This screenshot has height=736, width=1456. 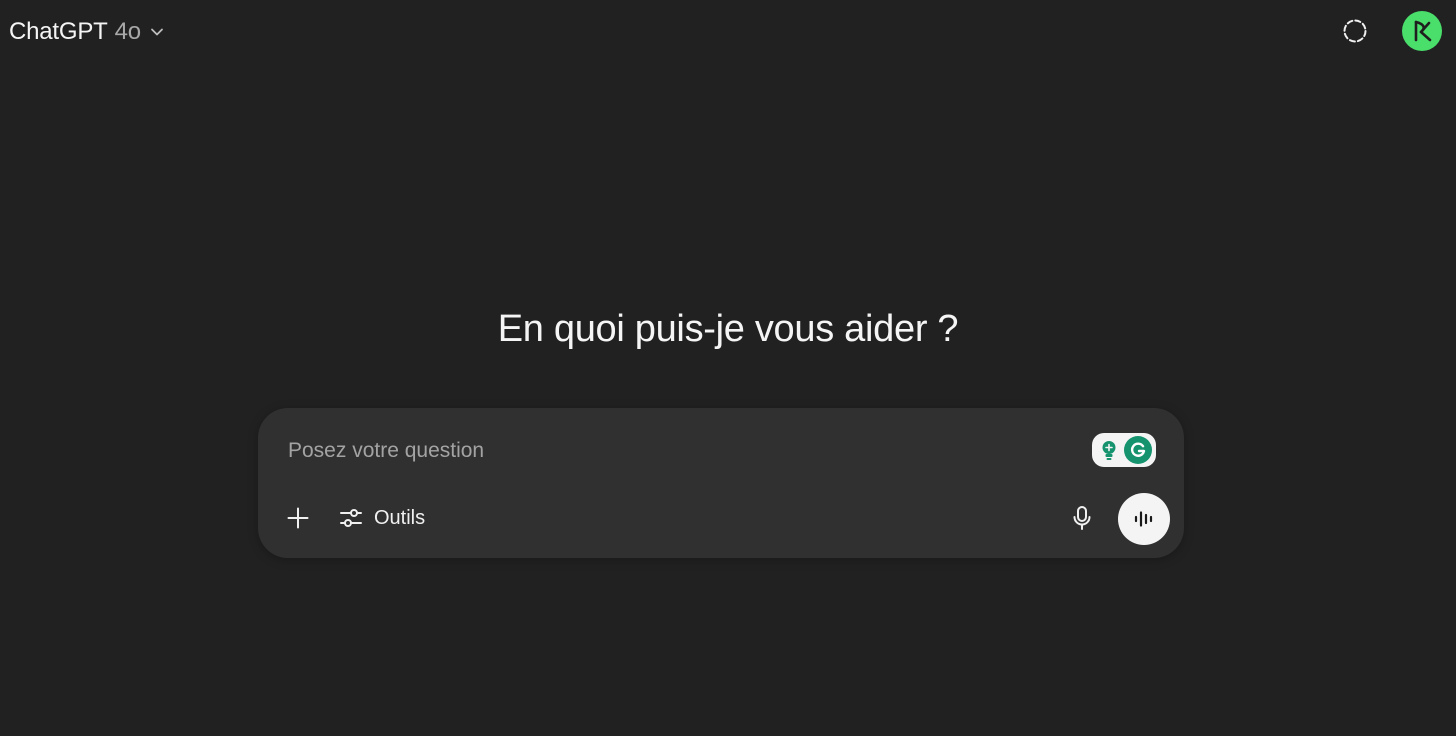 I want to click on dashed-circle-icon, so click(x=1355, y=31).